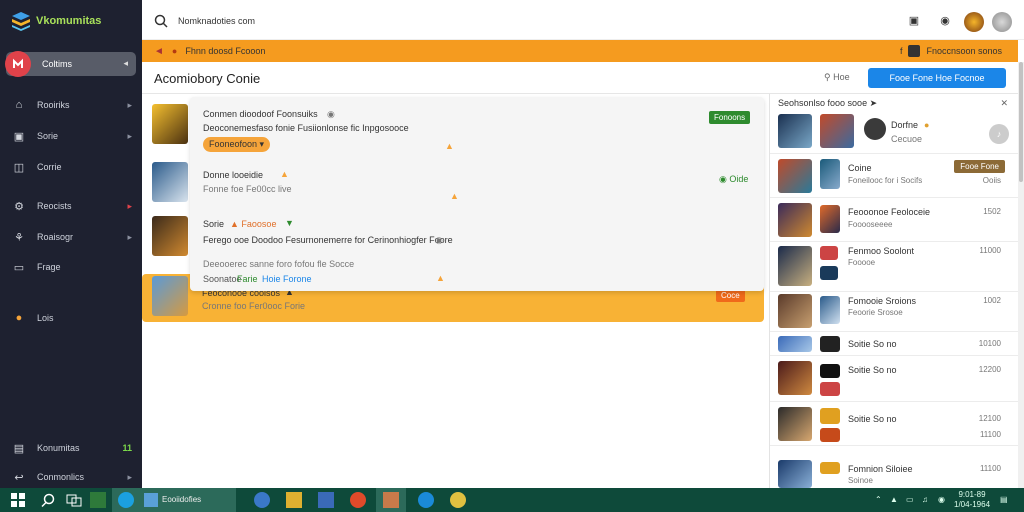 The image size is (1024, 512). What do you see at coordinates (910, 499) in the screenshot?
I see `battery-icon: ▭` at bounding box center [910, 499].